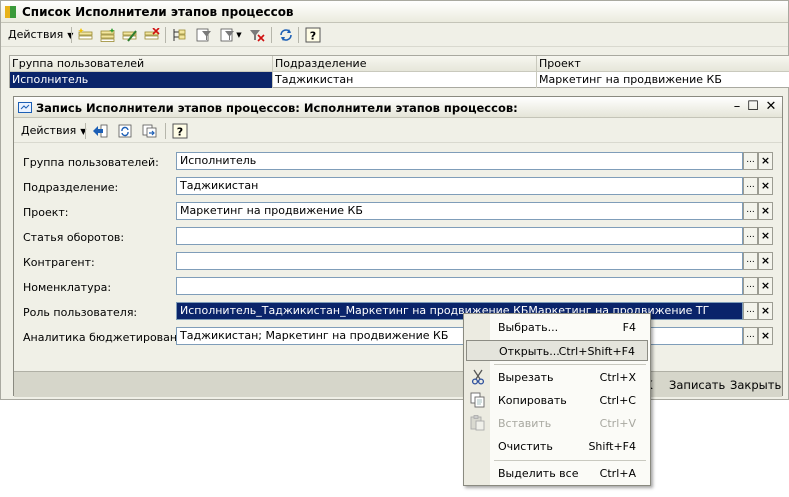 The image size is (789, 497). I want to click on actions-menu-button: Действия▼, so click(40, 35).